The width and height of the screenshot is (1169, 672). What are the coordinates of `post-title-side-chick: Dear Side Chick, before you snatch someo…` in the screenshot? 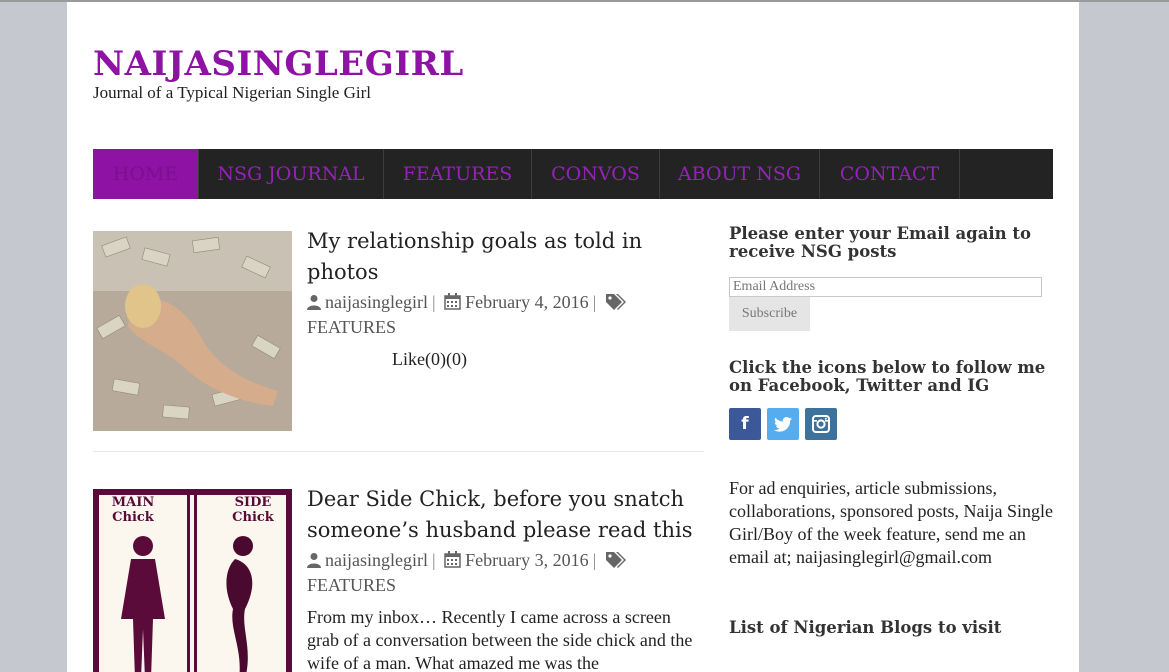 It's located at (507, 515).